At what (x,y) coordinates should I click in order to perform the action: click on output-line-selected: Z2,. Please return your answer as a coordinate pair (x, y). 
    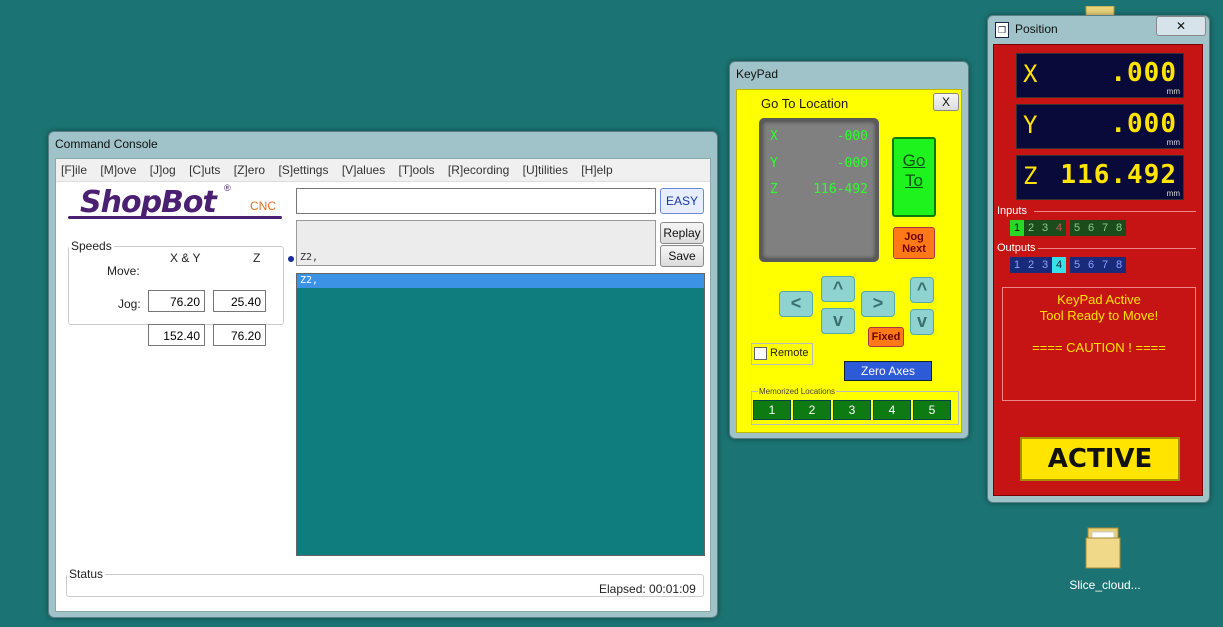
    Looking at the image, I should click on (500, 281).